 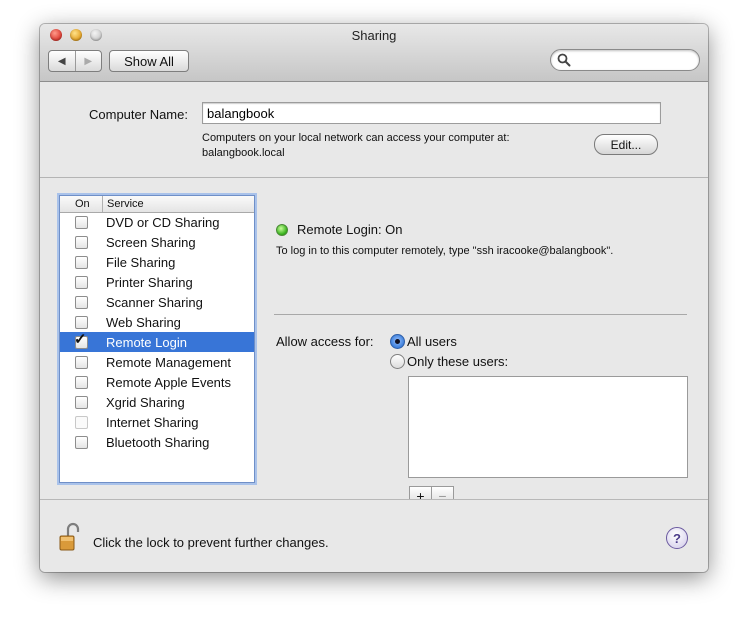 I want to click on computer-name-label: Computer Name:, so click(x=138, y=114).